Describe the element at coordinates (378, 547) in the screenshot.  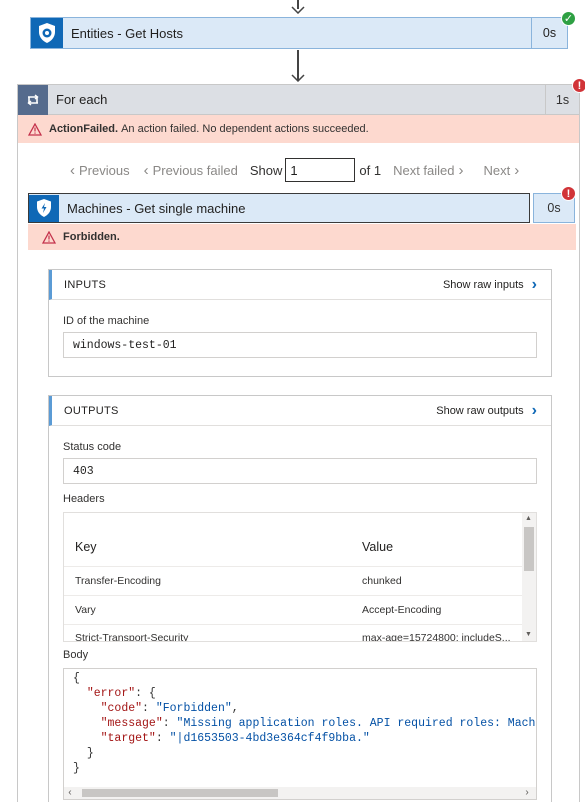
I see `column-header-value: Value` at that location.